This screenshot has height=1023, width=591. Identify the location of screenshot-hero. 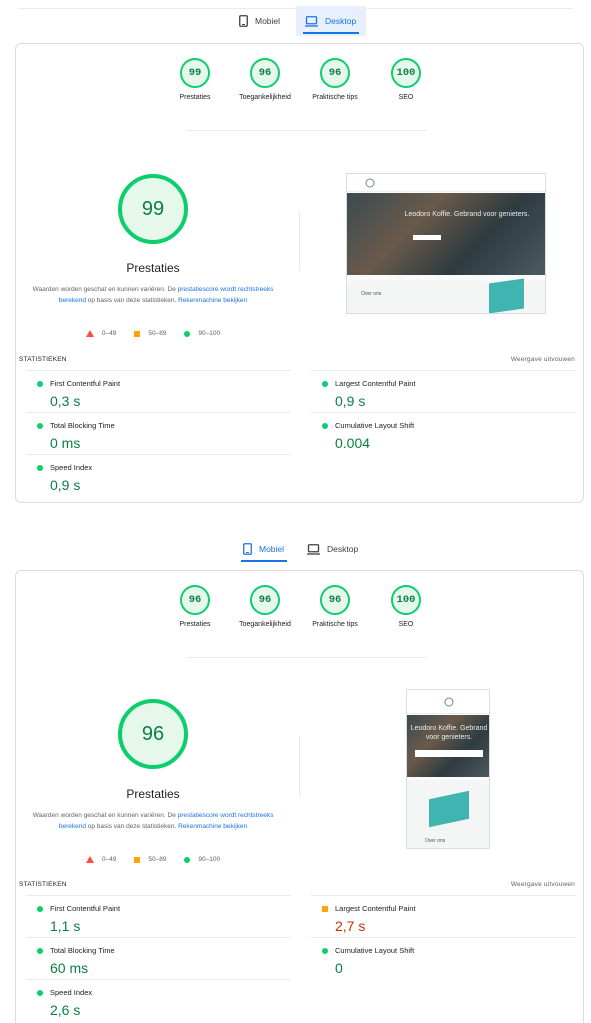
(446, 234).